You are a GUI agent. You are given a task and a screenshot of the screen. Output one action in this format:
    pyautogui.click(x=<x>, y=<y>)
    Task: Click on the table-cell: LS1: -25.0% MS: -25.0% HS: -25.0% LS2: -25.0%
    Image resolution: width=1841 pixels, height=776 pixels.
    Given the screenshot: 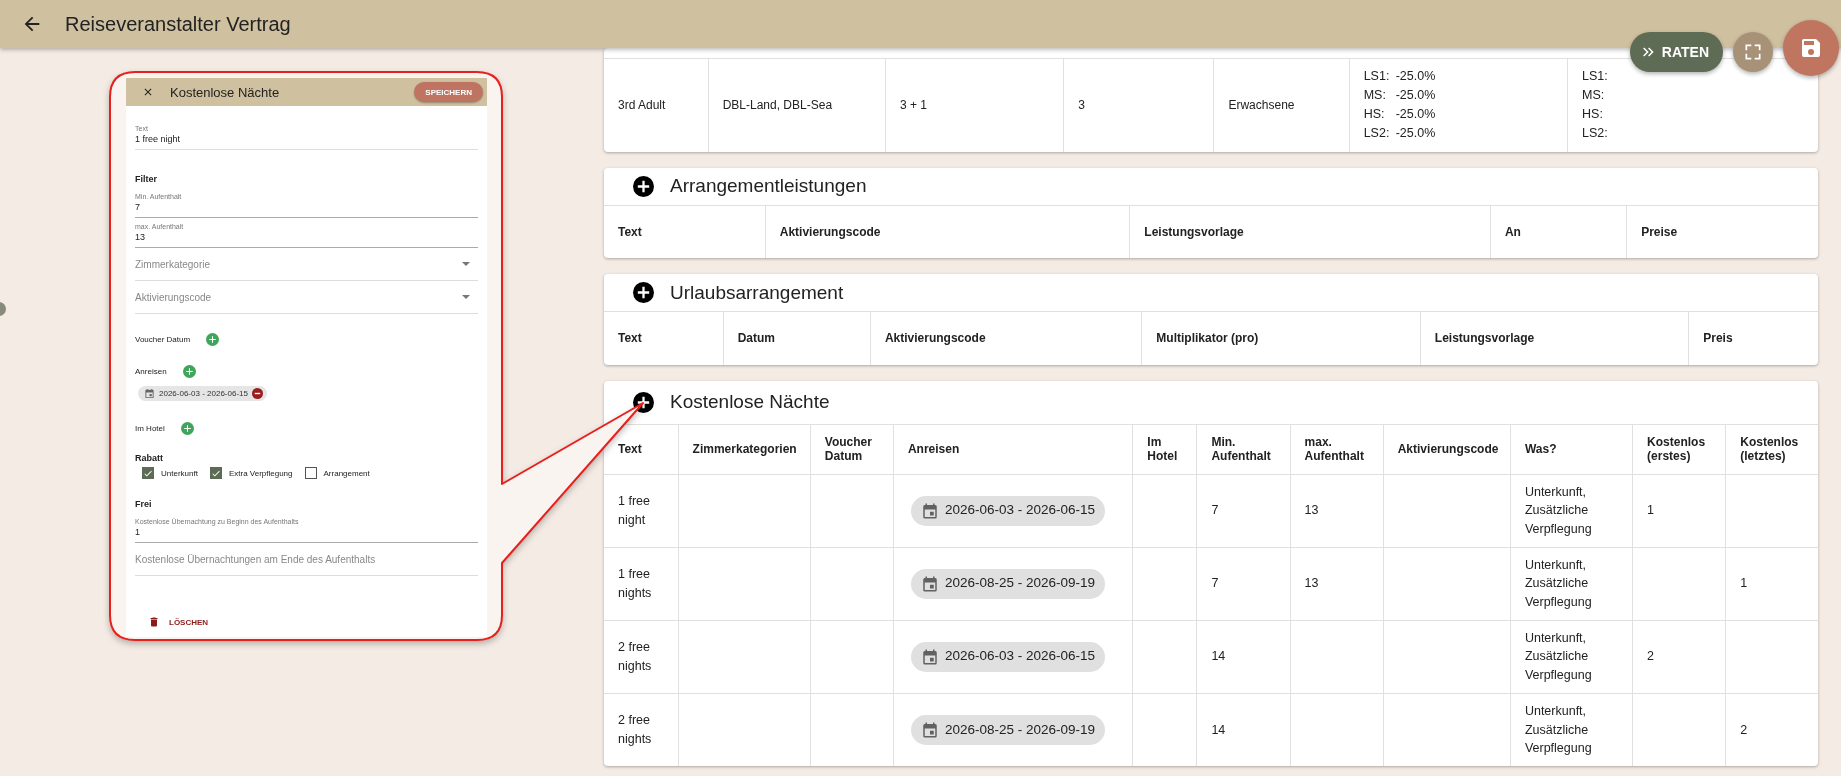 What is the action you would take?
    pyautogui.click(x=1458, y=105)
    